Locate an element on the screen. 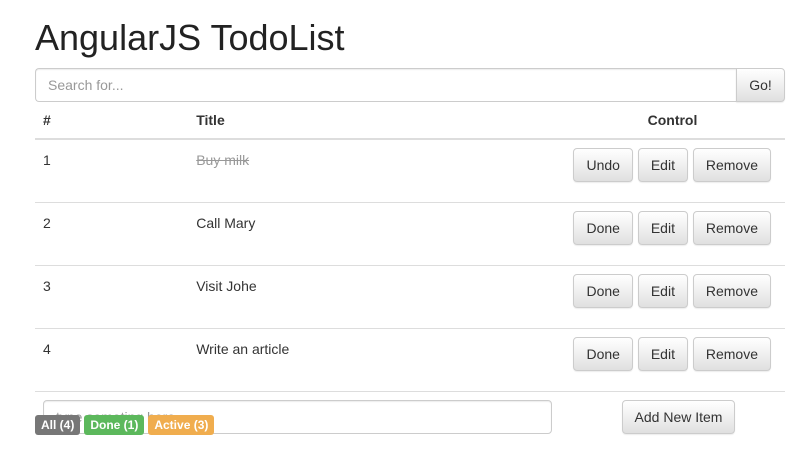  table-row: 2 Call Mary Done Edit Remove is located at coordinates (410, 234).